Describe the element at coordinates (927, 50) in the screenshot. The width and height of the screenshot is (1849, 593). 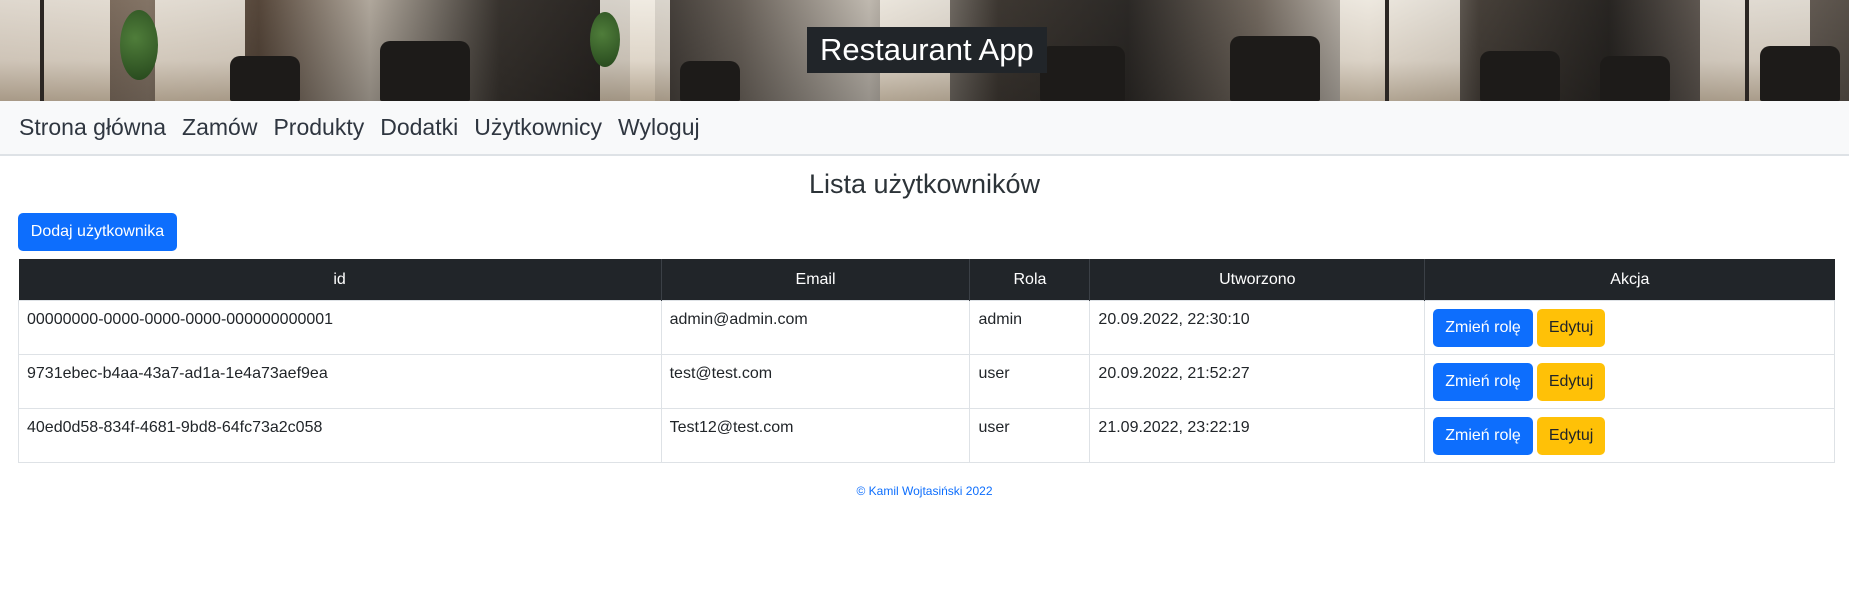
I see `app-brand: Restaurant App` at that location.